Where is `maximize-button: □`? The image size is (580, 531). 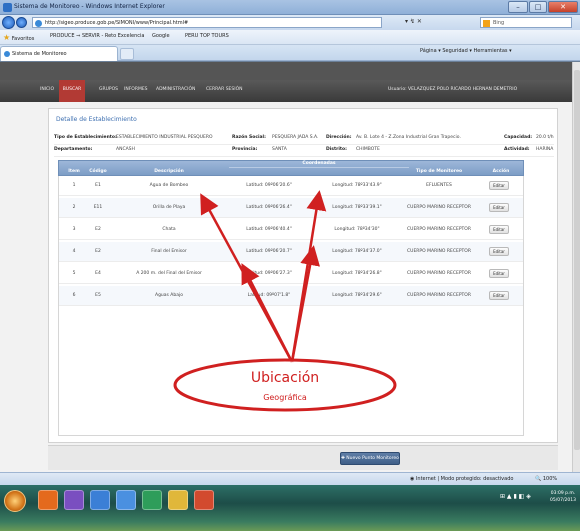 maximize-button: □ is located at coordinates (538, 7).